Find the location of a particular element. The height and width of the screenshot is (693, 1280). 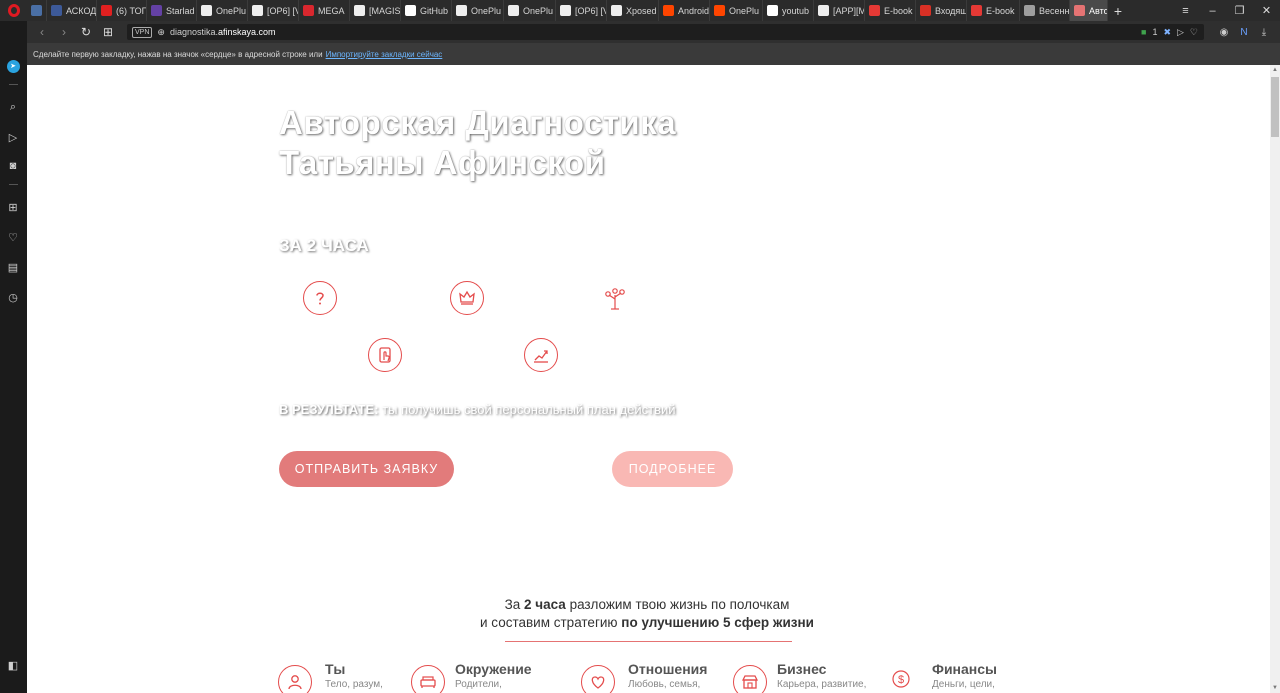

vpn-badge: VPN is located at coordinates (142, 32).